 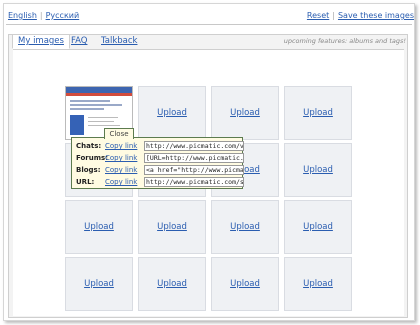 What do you see at coordinates (85, 182) in the screenshot?
I see `url-label: URL:` at bounding box center [85, 182].